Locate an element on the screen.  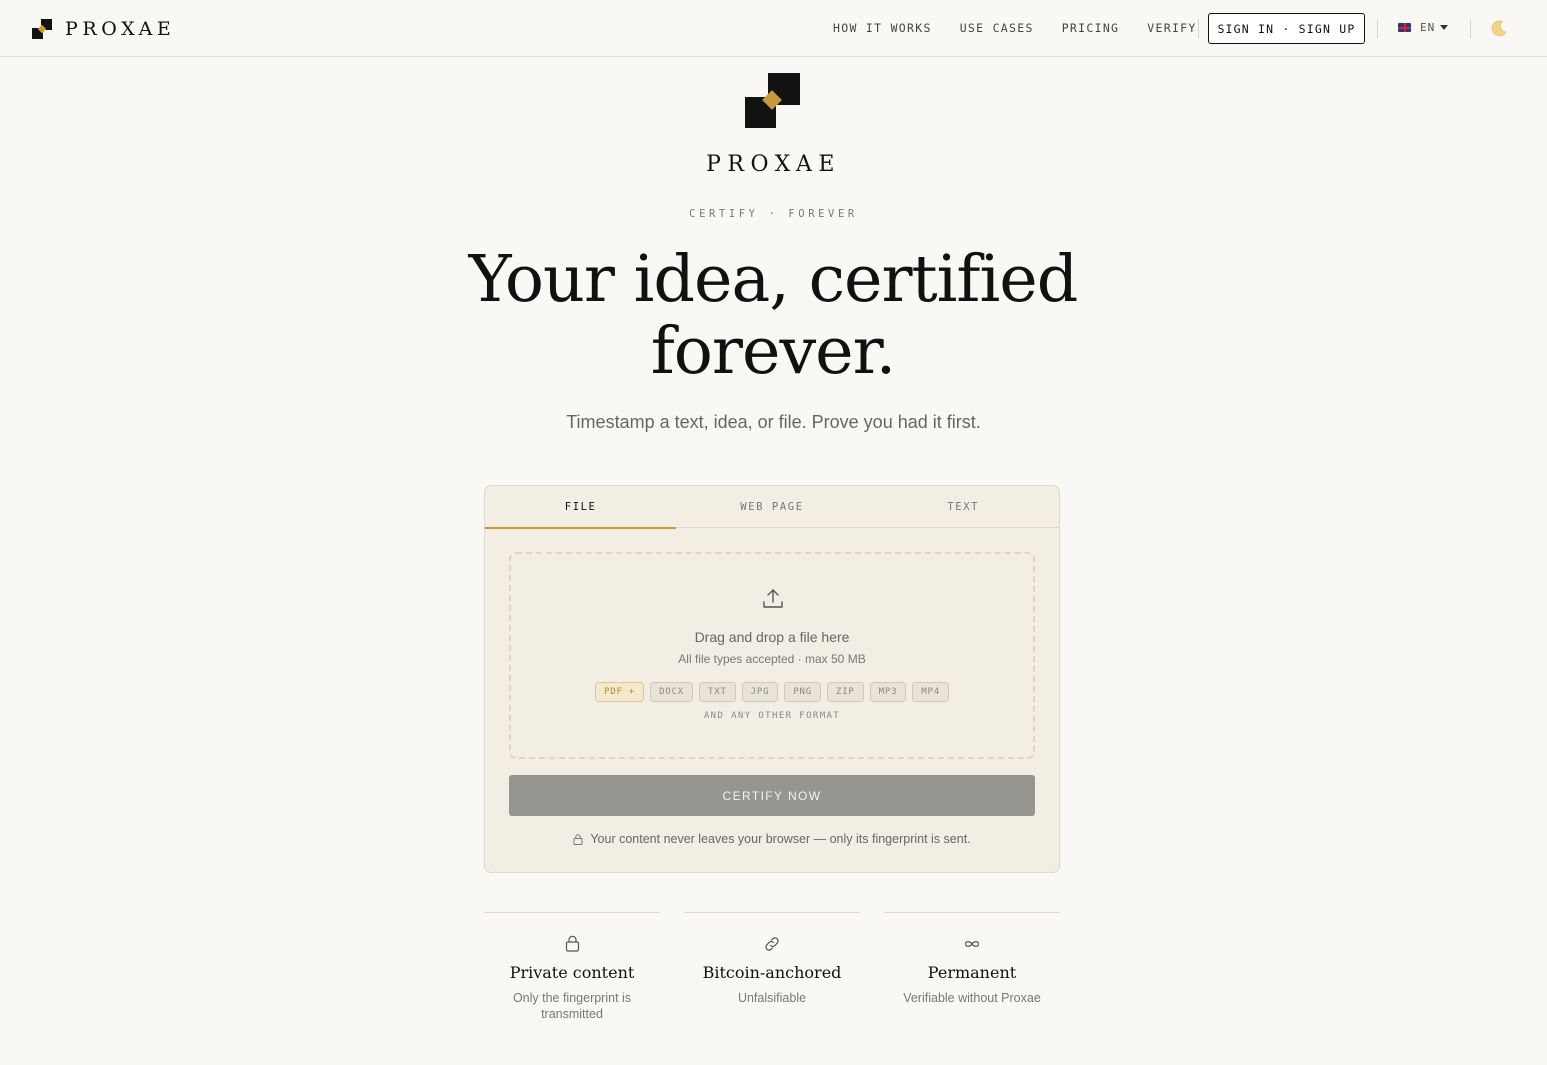
uk-flag-icon is located at coordinates (1404, 27).